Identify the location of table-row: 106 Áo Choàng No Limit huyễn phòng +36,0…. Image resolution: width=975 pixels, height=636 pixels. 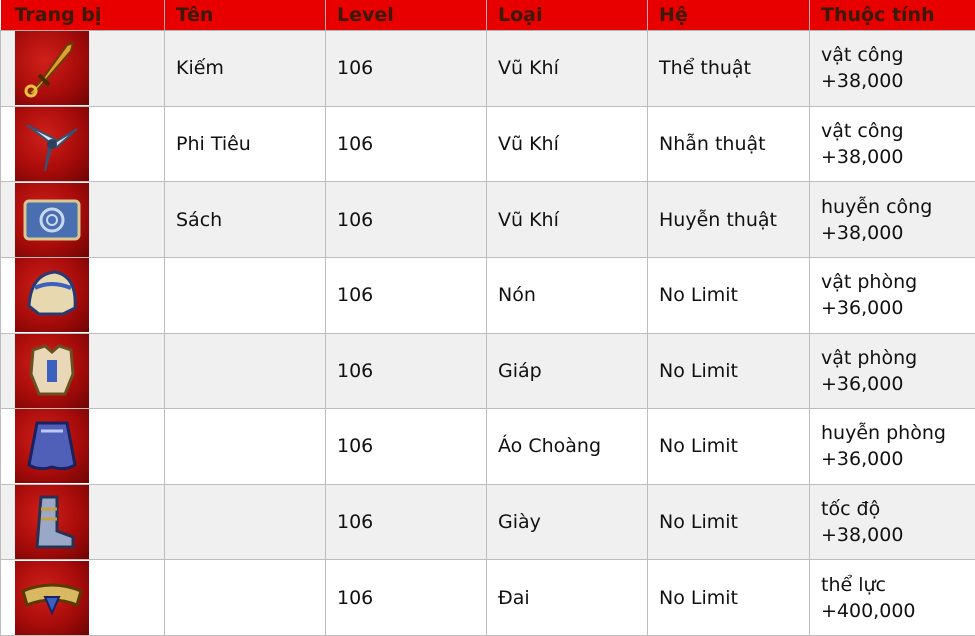
(487, 446).